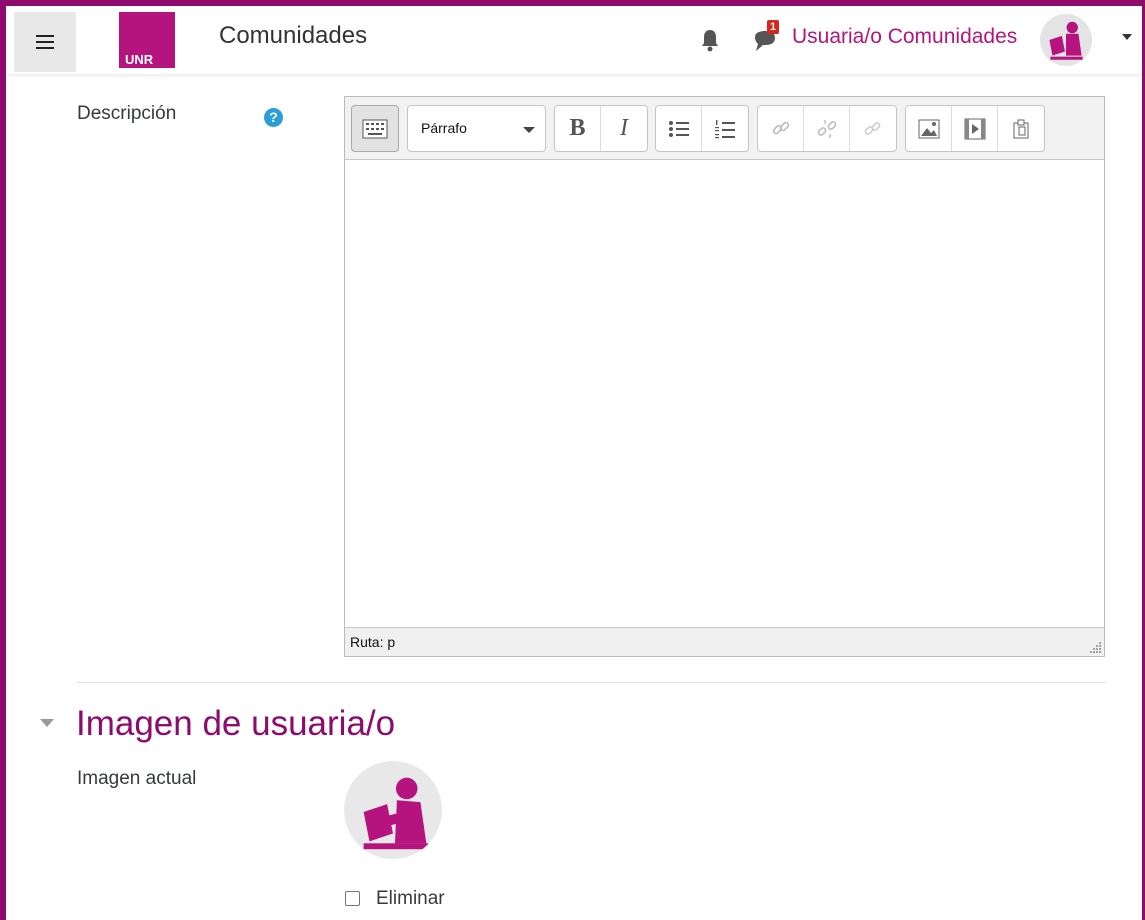 Image resolution: width=1145 pixels, height=920 pixels. I want to click on top-navbar: UNR Comunidades 1 Usuaria/o Comunidades, so click(574, 40).